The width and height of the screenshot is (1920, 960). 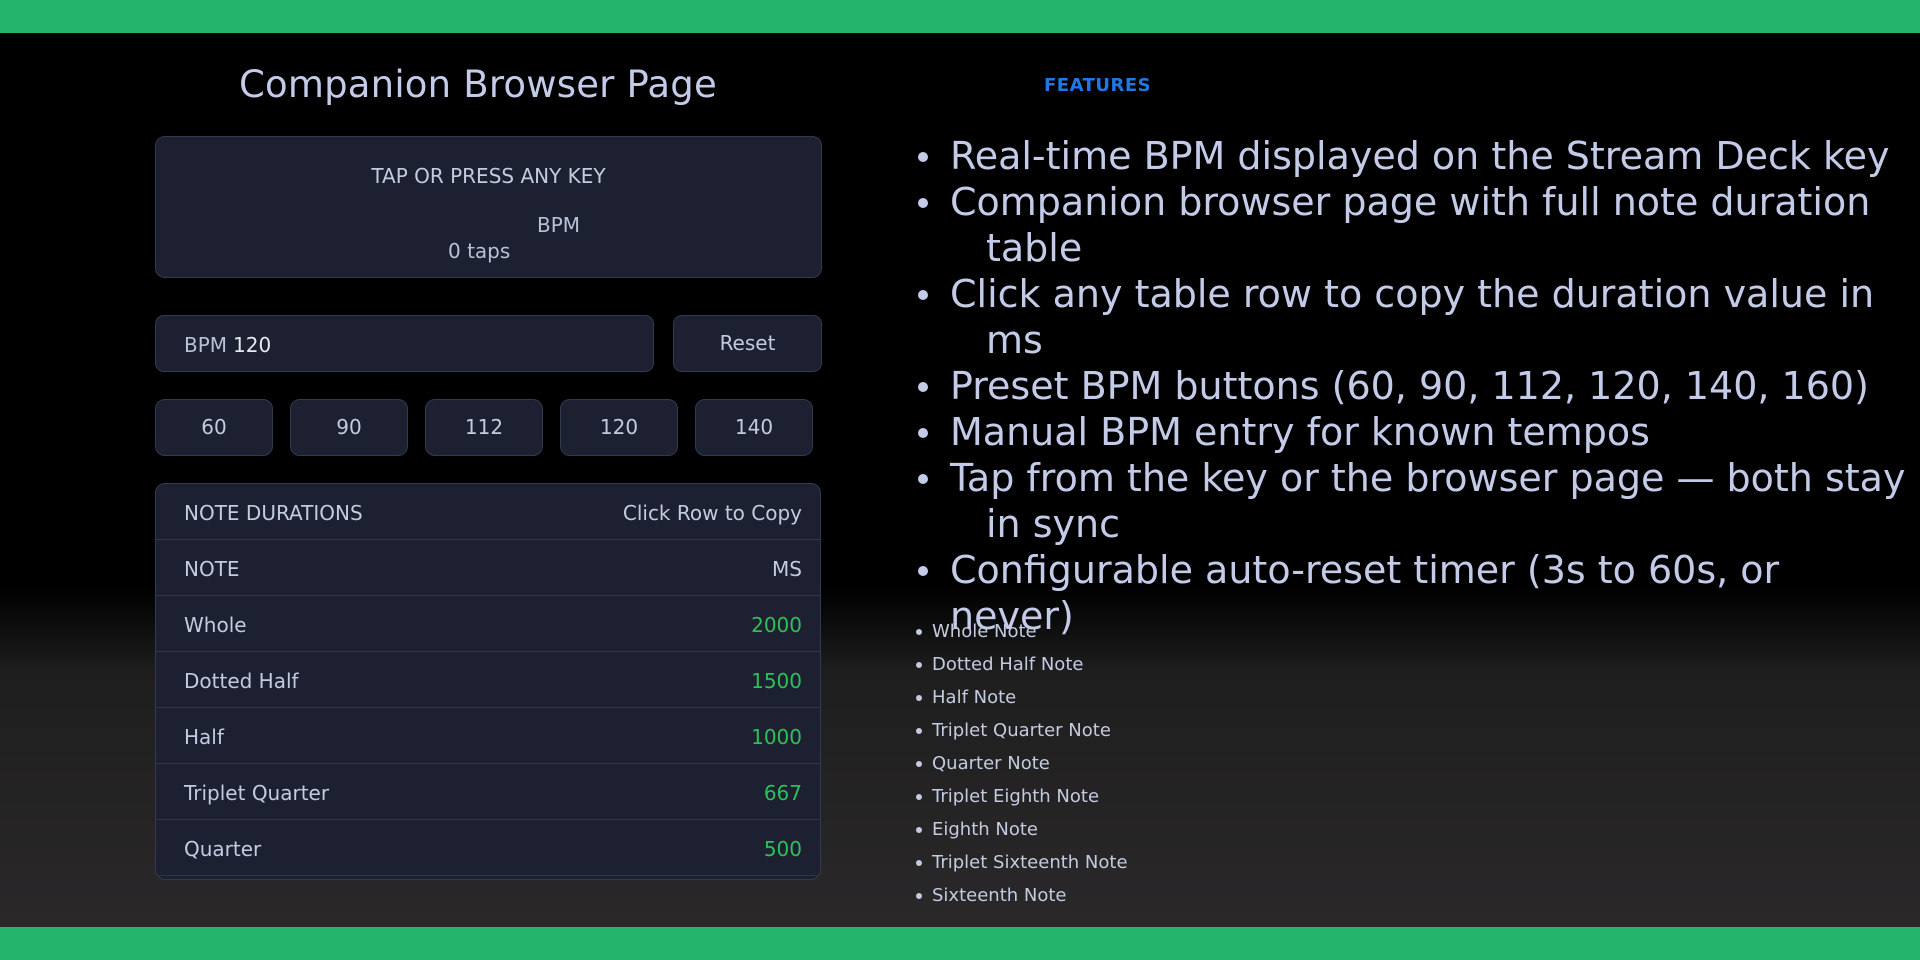 I want to click on table-title-row: NOTE DURATIONS Click Row to Copy, so click(x=488, y=512).